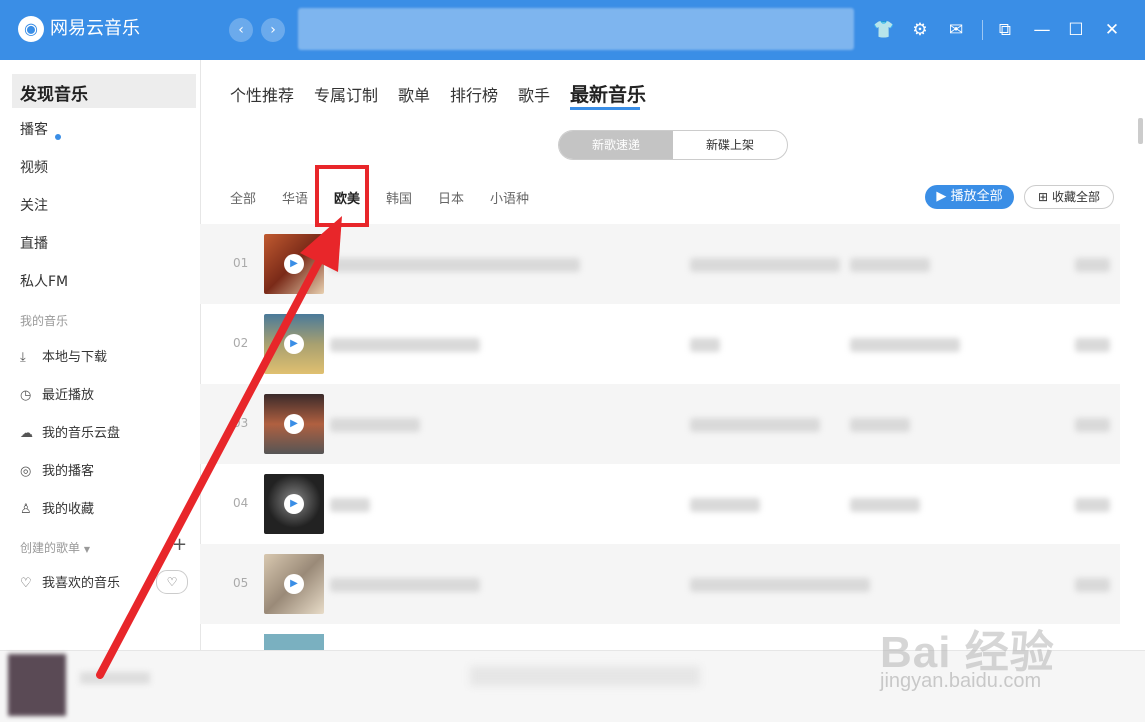 This screenshot has height=722, width=1145. Describe the element at coordinates (68, 509) in the screenshot. I see `sidebar-item-label: 我的收藏` at that location.